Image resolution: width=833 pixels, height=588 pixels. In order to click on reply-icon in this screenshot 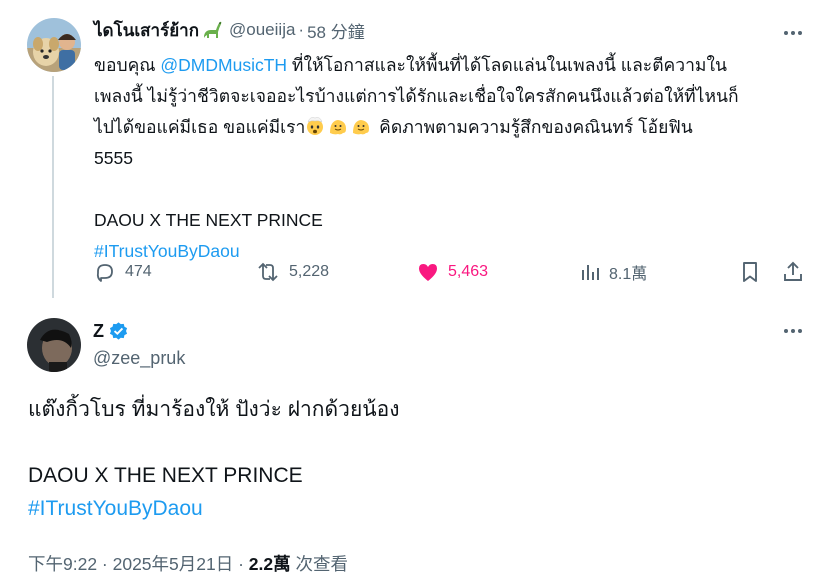, I will do `click(105, 272)`.